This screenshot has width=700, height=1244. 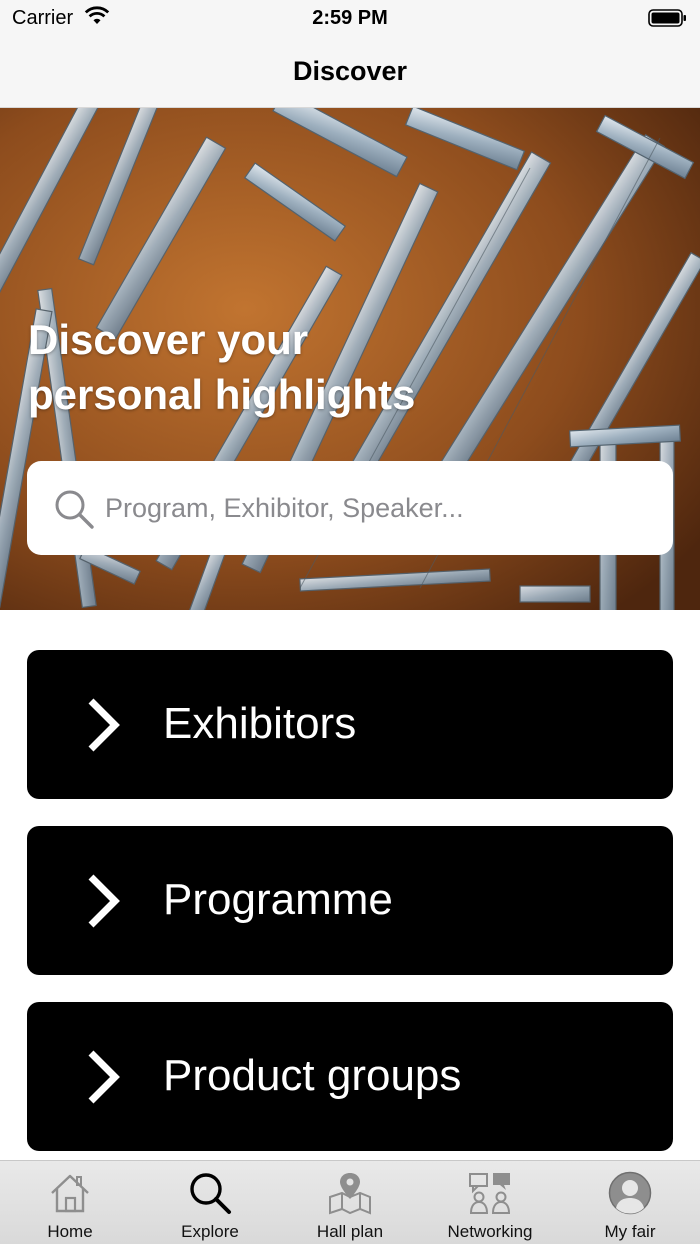 What do you see at coordinates (350, 1231) in the screenshot?
I see `tab-hall-plan-label: Hall plan` at bounding box center [350, 1231].